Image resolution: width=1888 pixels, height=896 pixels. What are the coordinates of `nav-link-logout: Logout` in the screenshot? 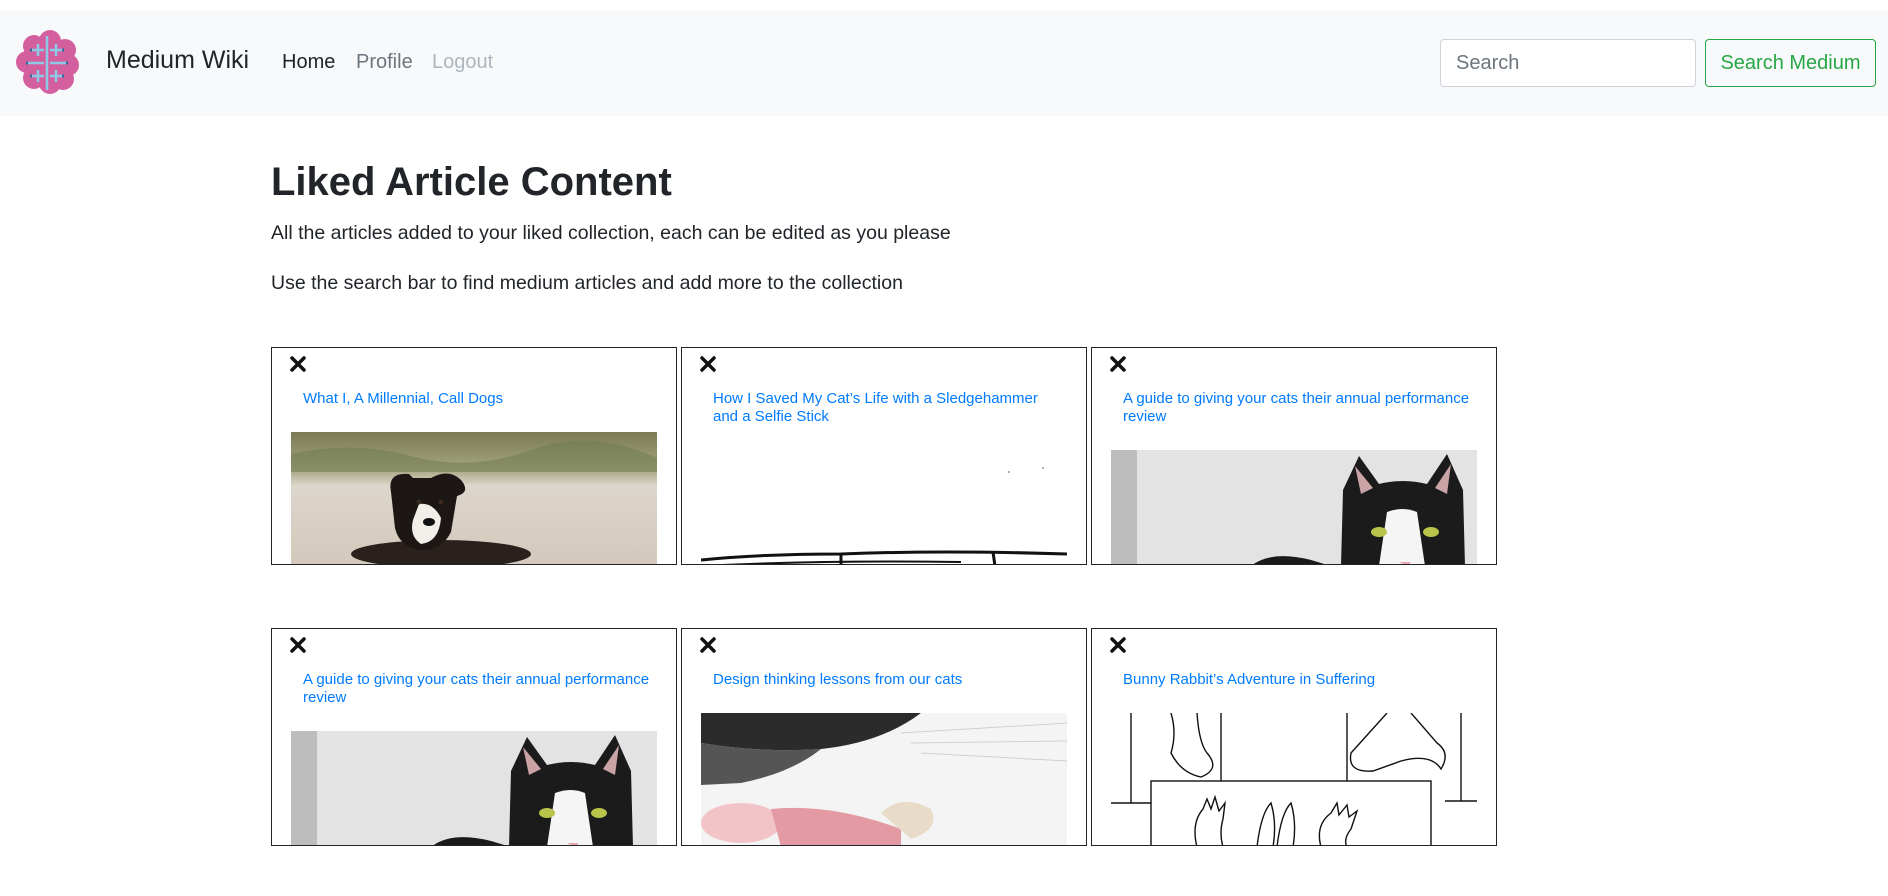 It's located at (462, 62).